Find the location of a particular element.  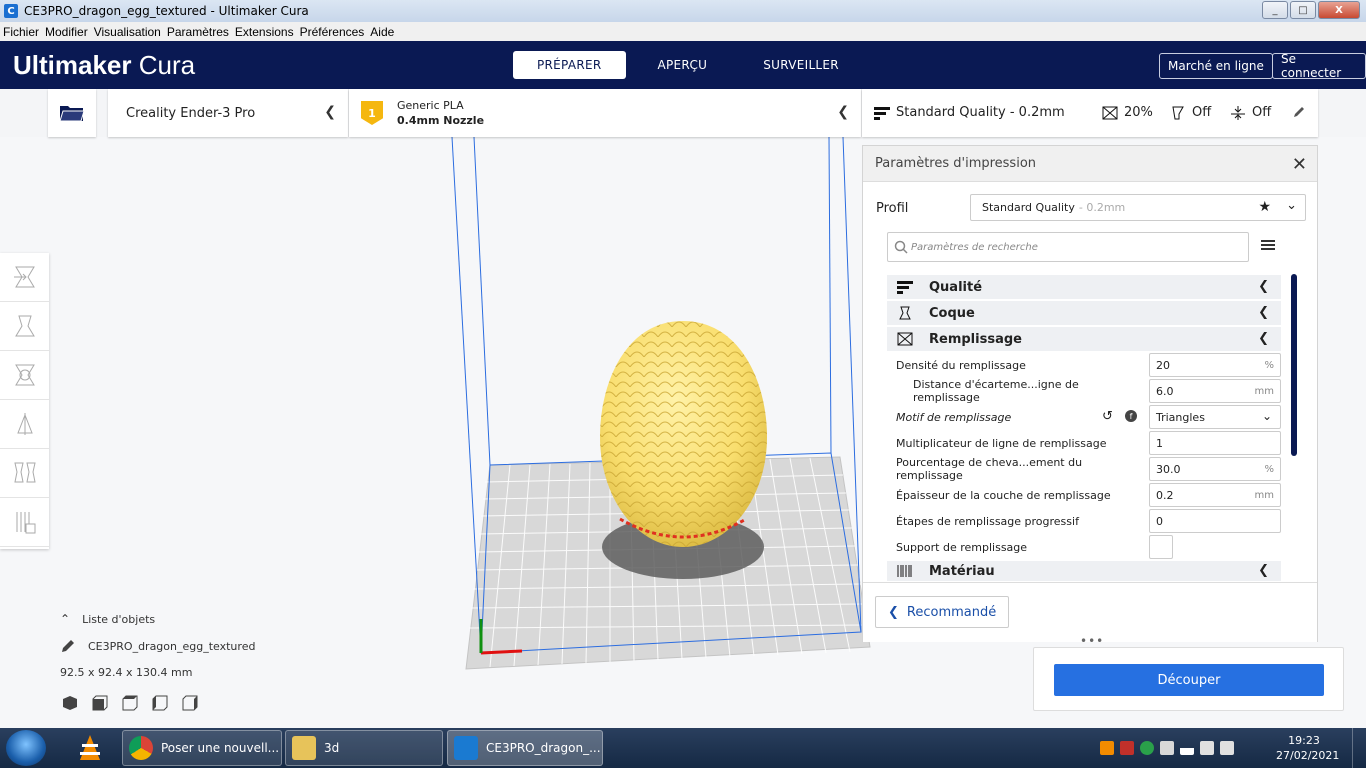

infill-multiplier-input: 1 is located at coordinates (1215, 443).